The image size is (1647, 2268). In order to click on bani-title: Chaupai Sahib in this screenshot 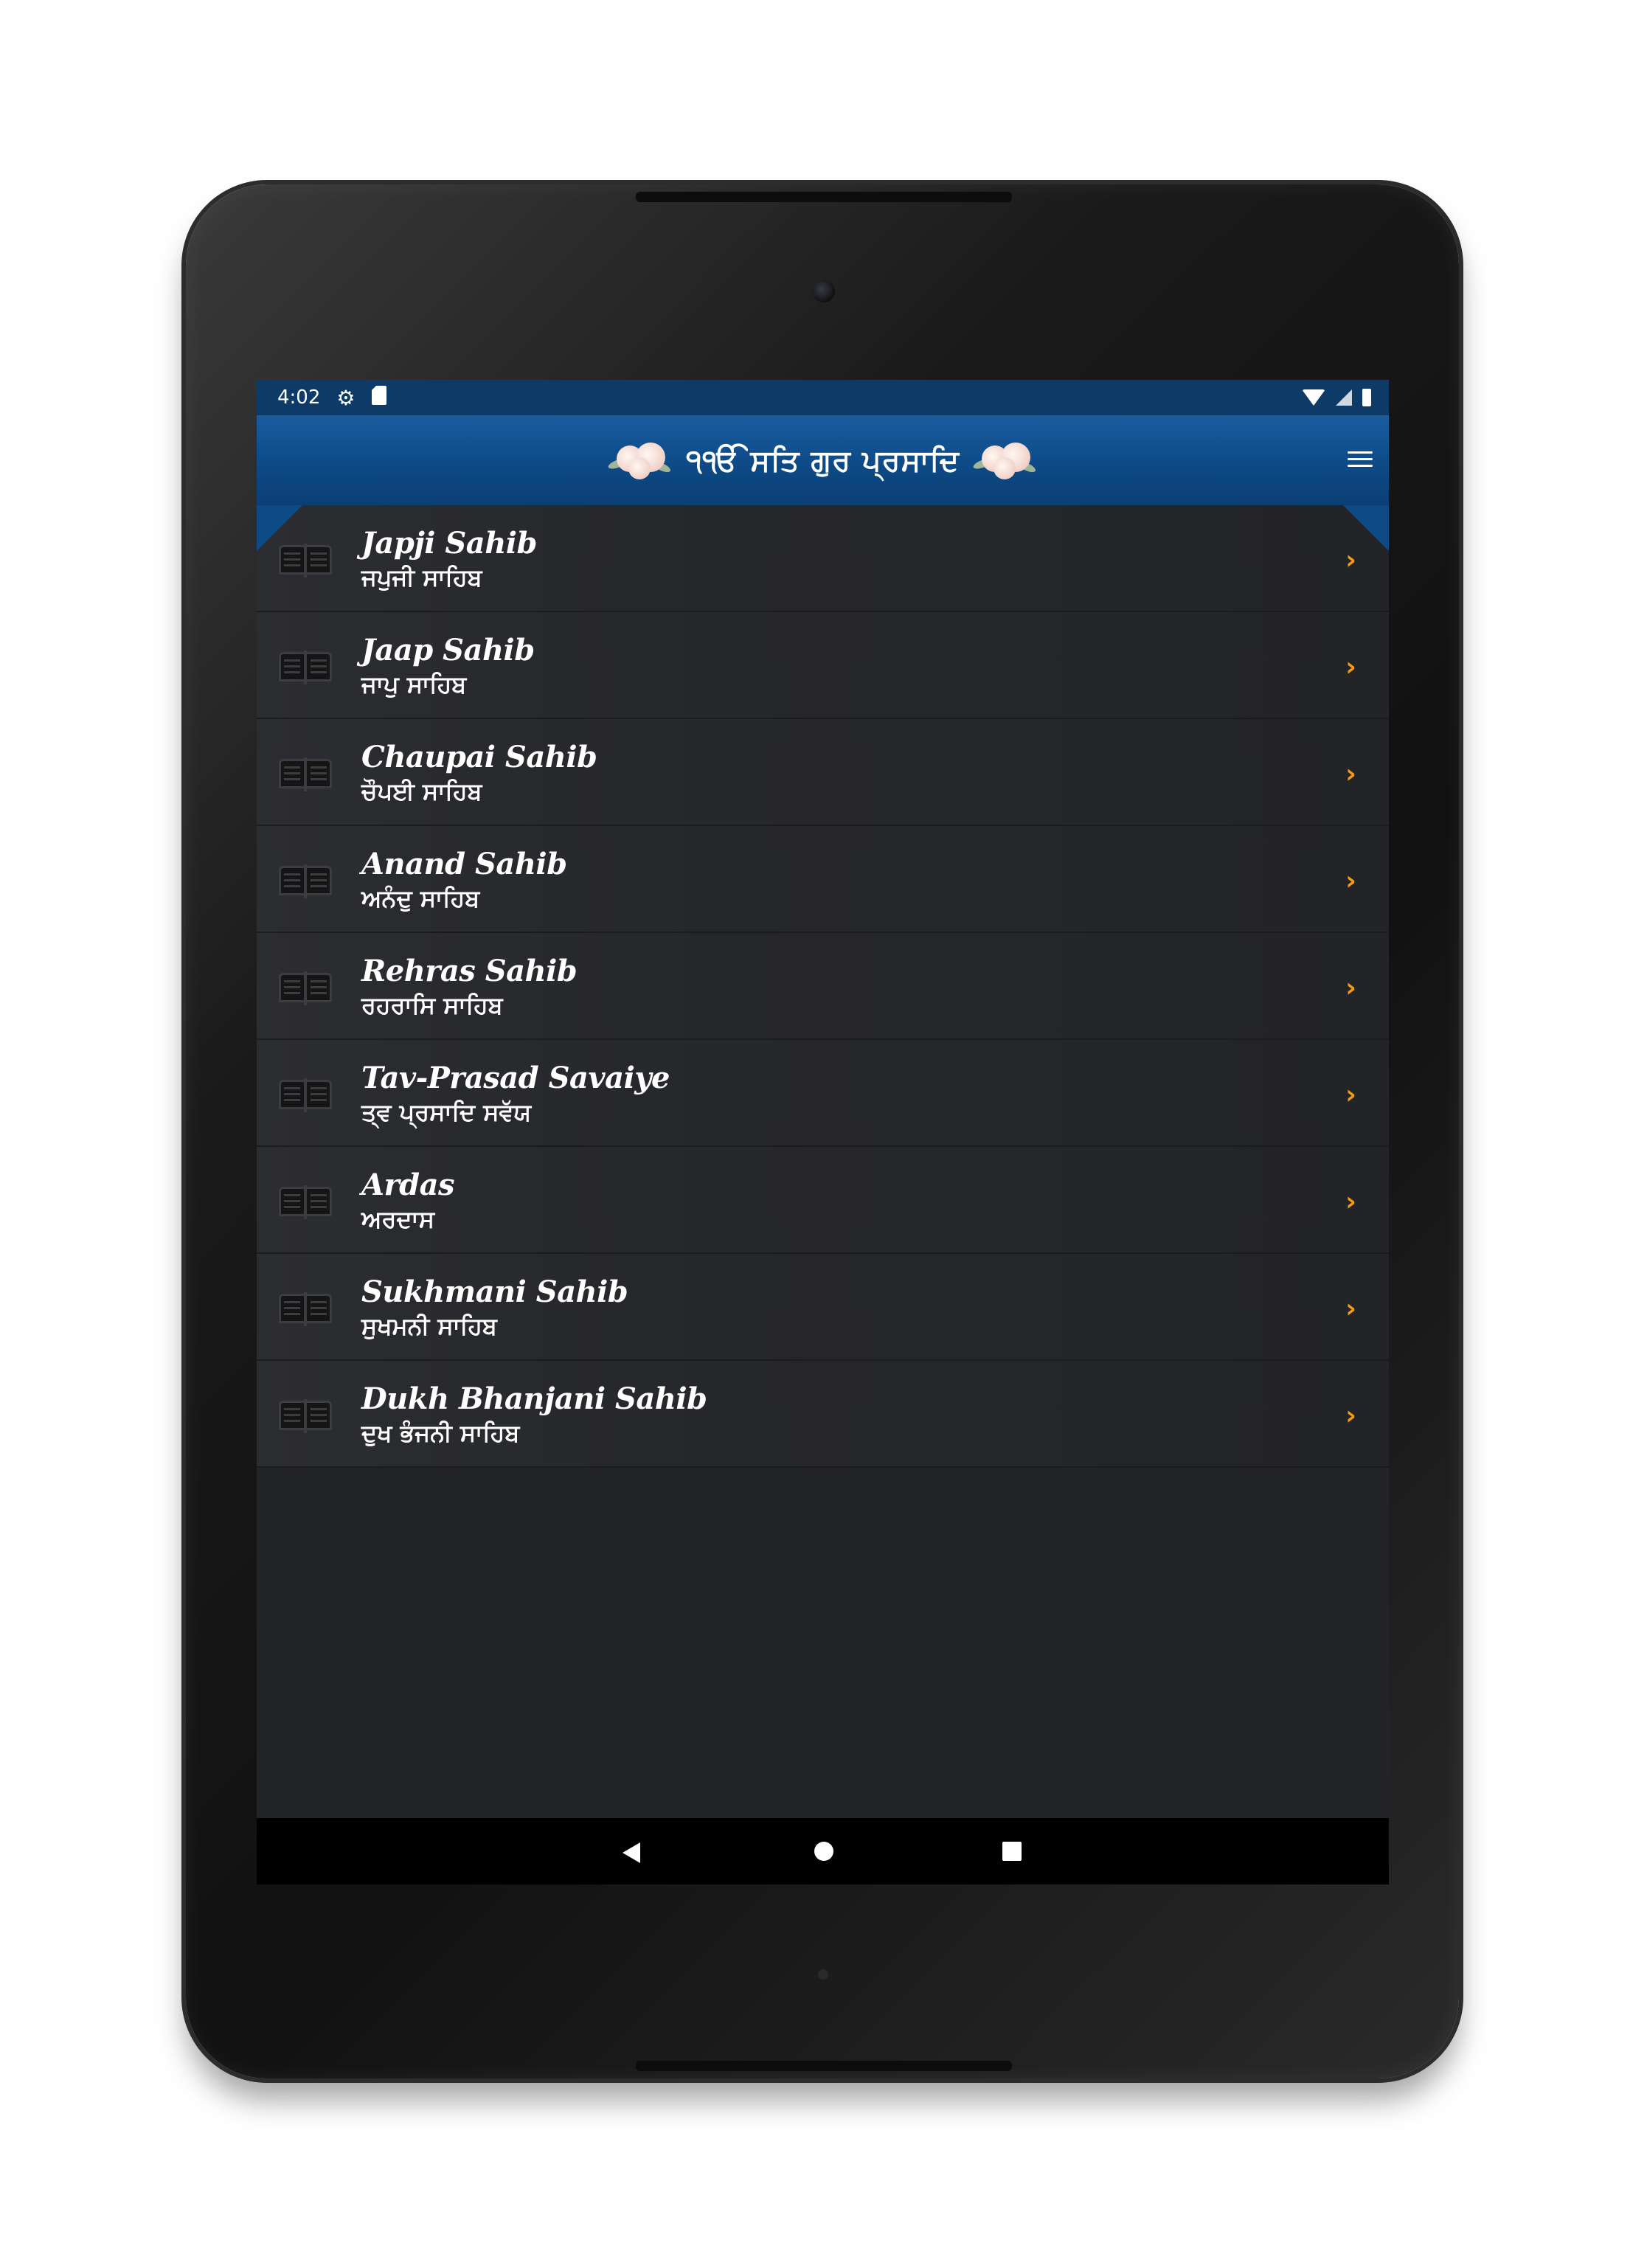, I will do `click(479, 757)`.